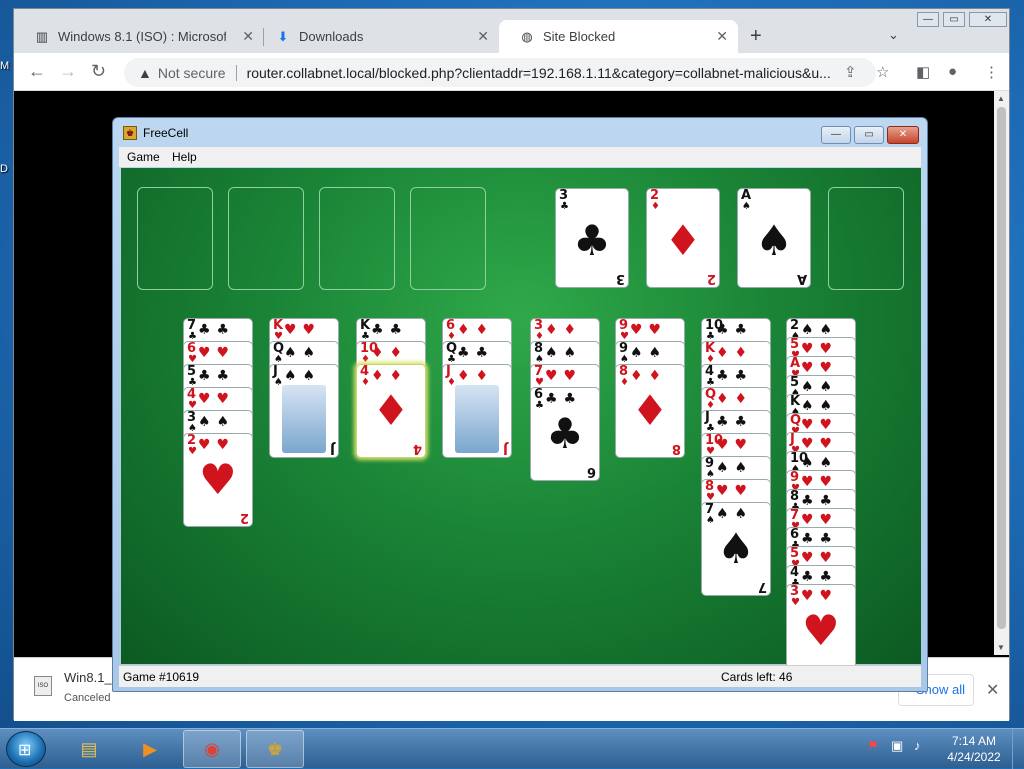 The image size is (1024, 769). What do you see at coordinates (244, 517) in the screenshot?
I see `card-rank-bottom: 2` at bounding box center [244, 517].